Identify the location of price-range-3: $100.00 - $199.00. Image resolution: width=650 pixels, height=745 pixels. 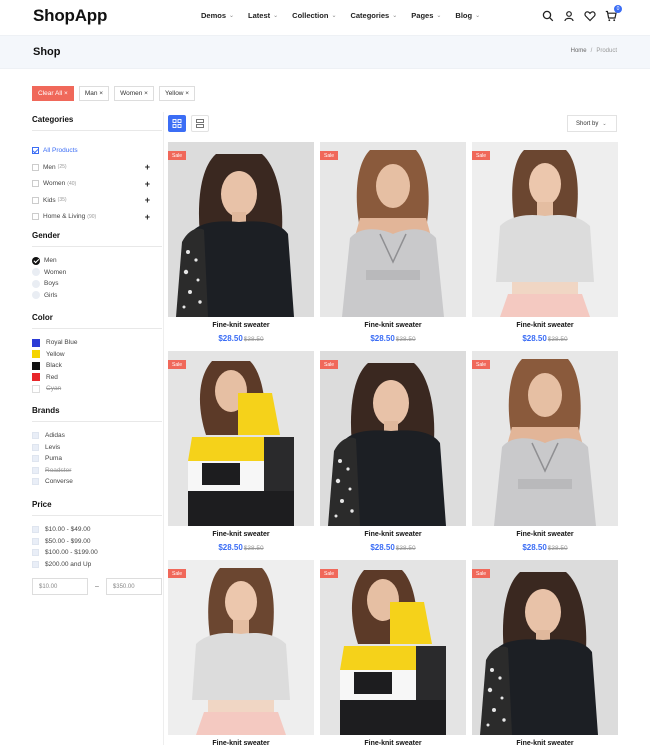
(97, 553).